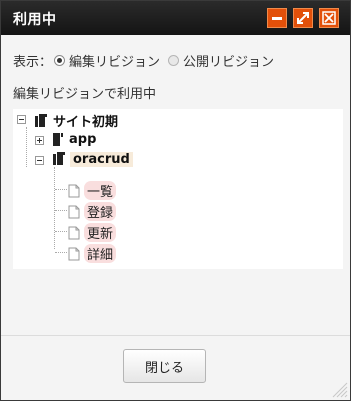 This screenshot has height=401, width=351. Describe the element at coordinates (100, 211) in the screenshot. I see `tree-leaf-label: 登録` at that location.